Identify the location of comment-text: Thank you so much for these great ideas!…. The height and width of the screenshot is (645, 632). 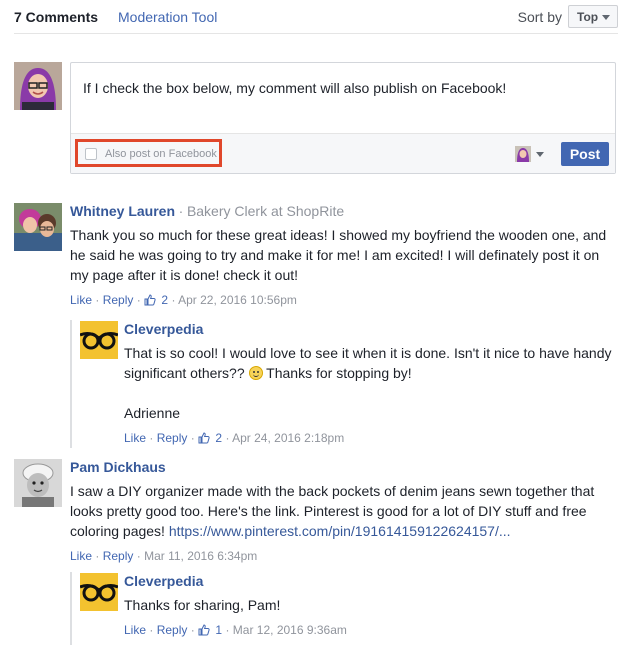
(347, 255).